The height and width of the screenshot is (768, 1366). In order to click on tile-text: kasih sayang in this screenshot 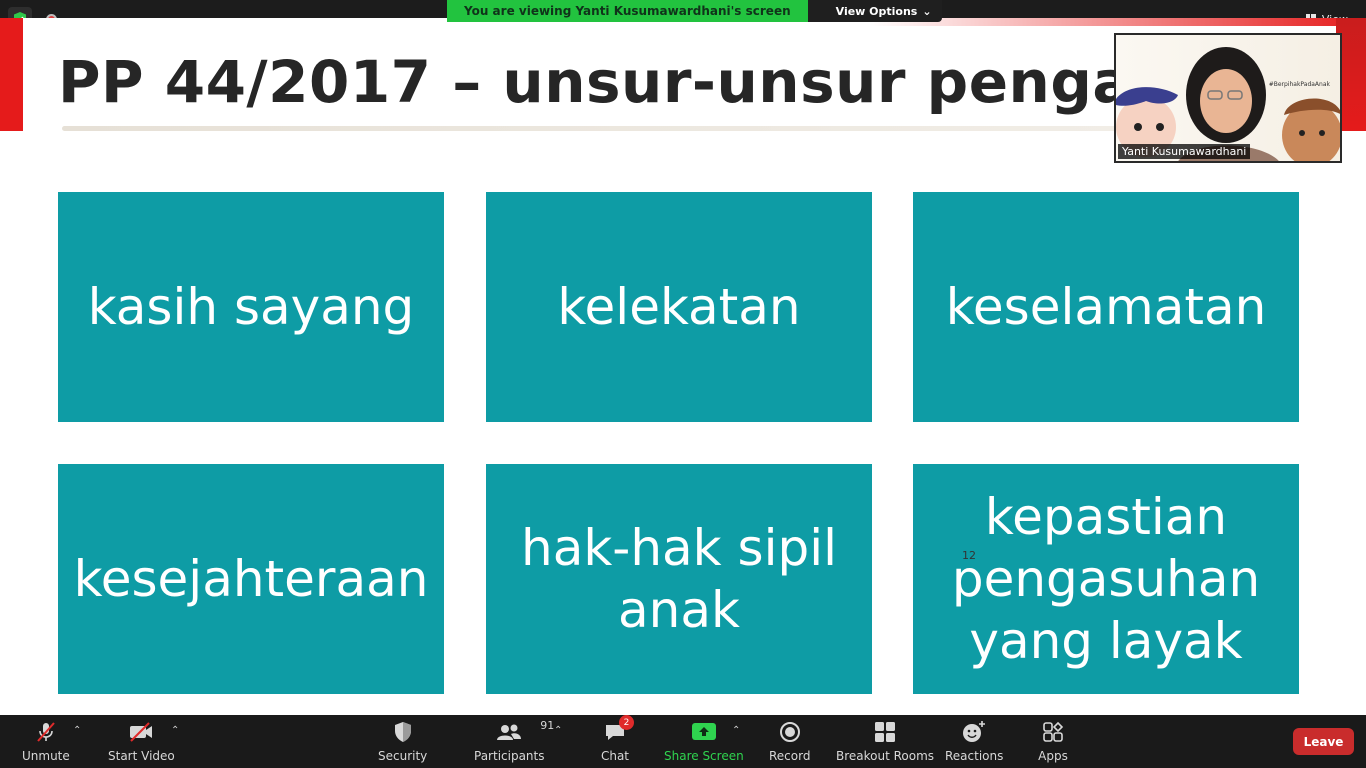, I will do `click(251, 307)`.